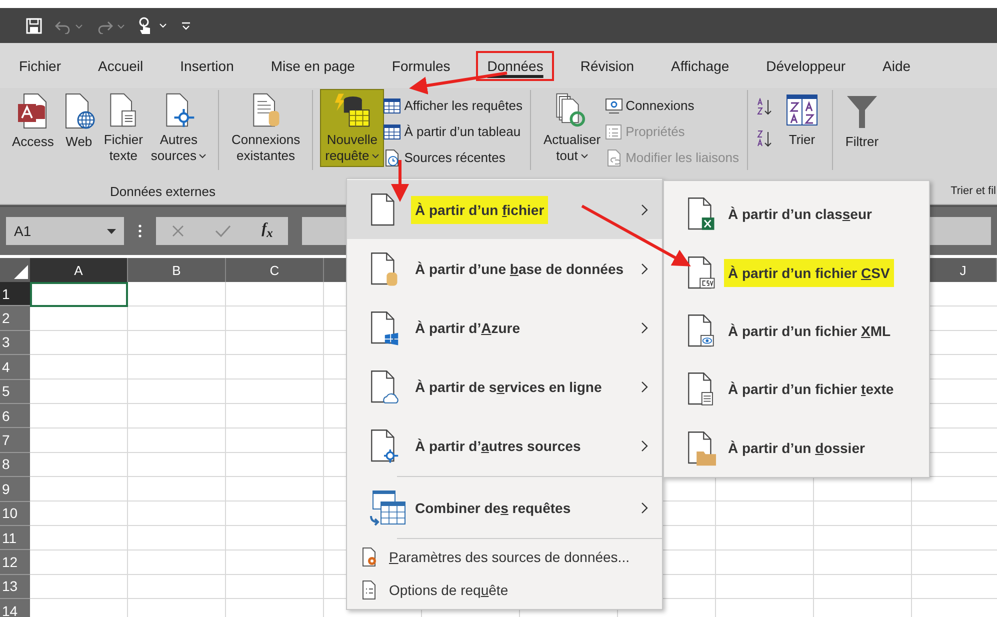 Image resolution: width=997 pixels, height=617 pixels. Describe the element at coordinates (15, 465) in the screenshot. I see `row-header: 8` at that location.